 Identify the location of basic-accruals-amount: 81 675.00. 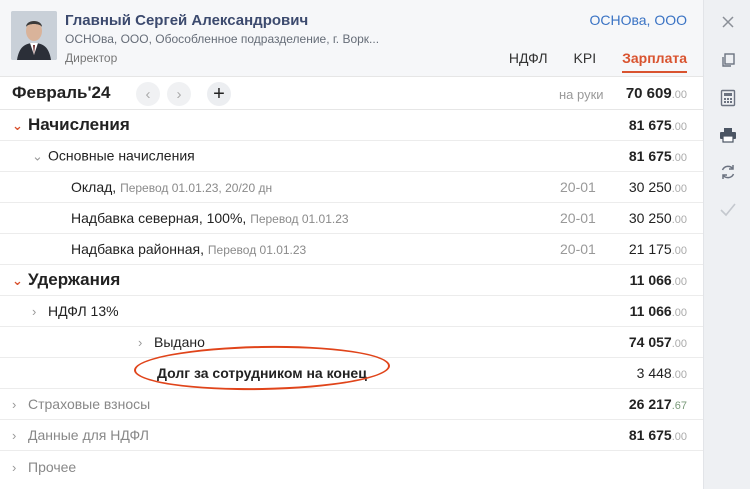
(657, 156).